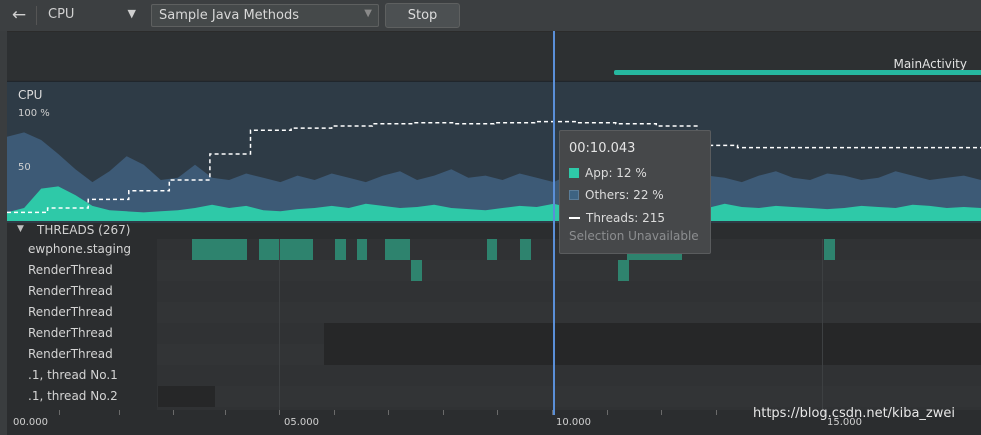 This screenshot has width=981, height=435. Describe the element at coordinates (616, 173) in the screenshot. I see `tooltip-app: App: 12 %` at that location.